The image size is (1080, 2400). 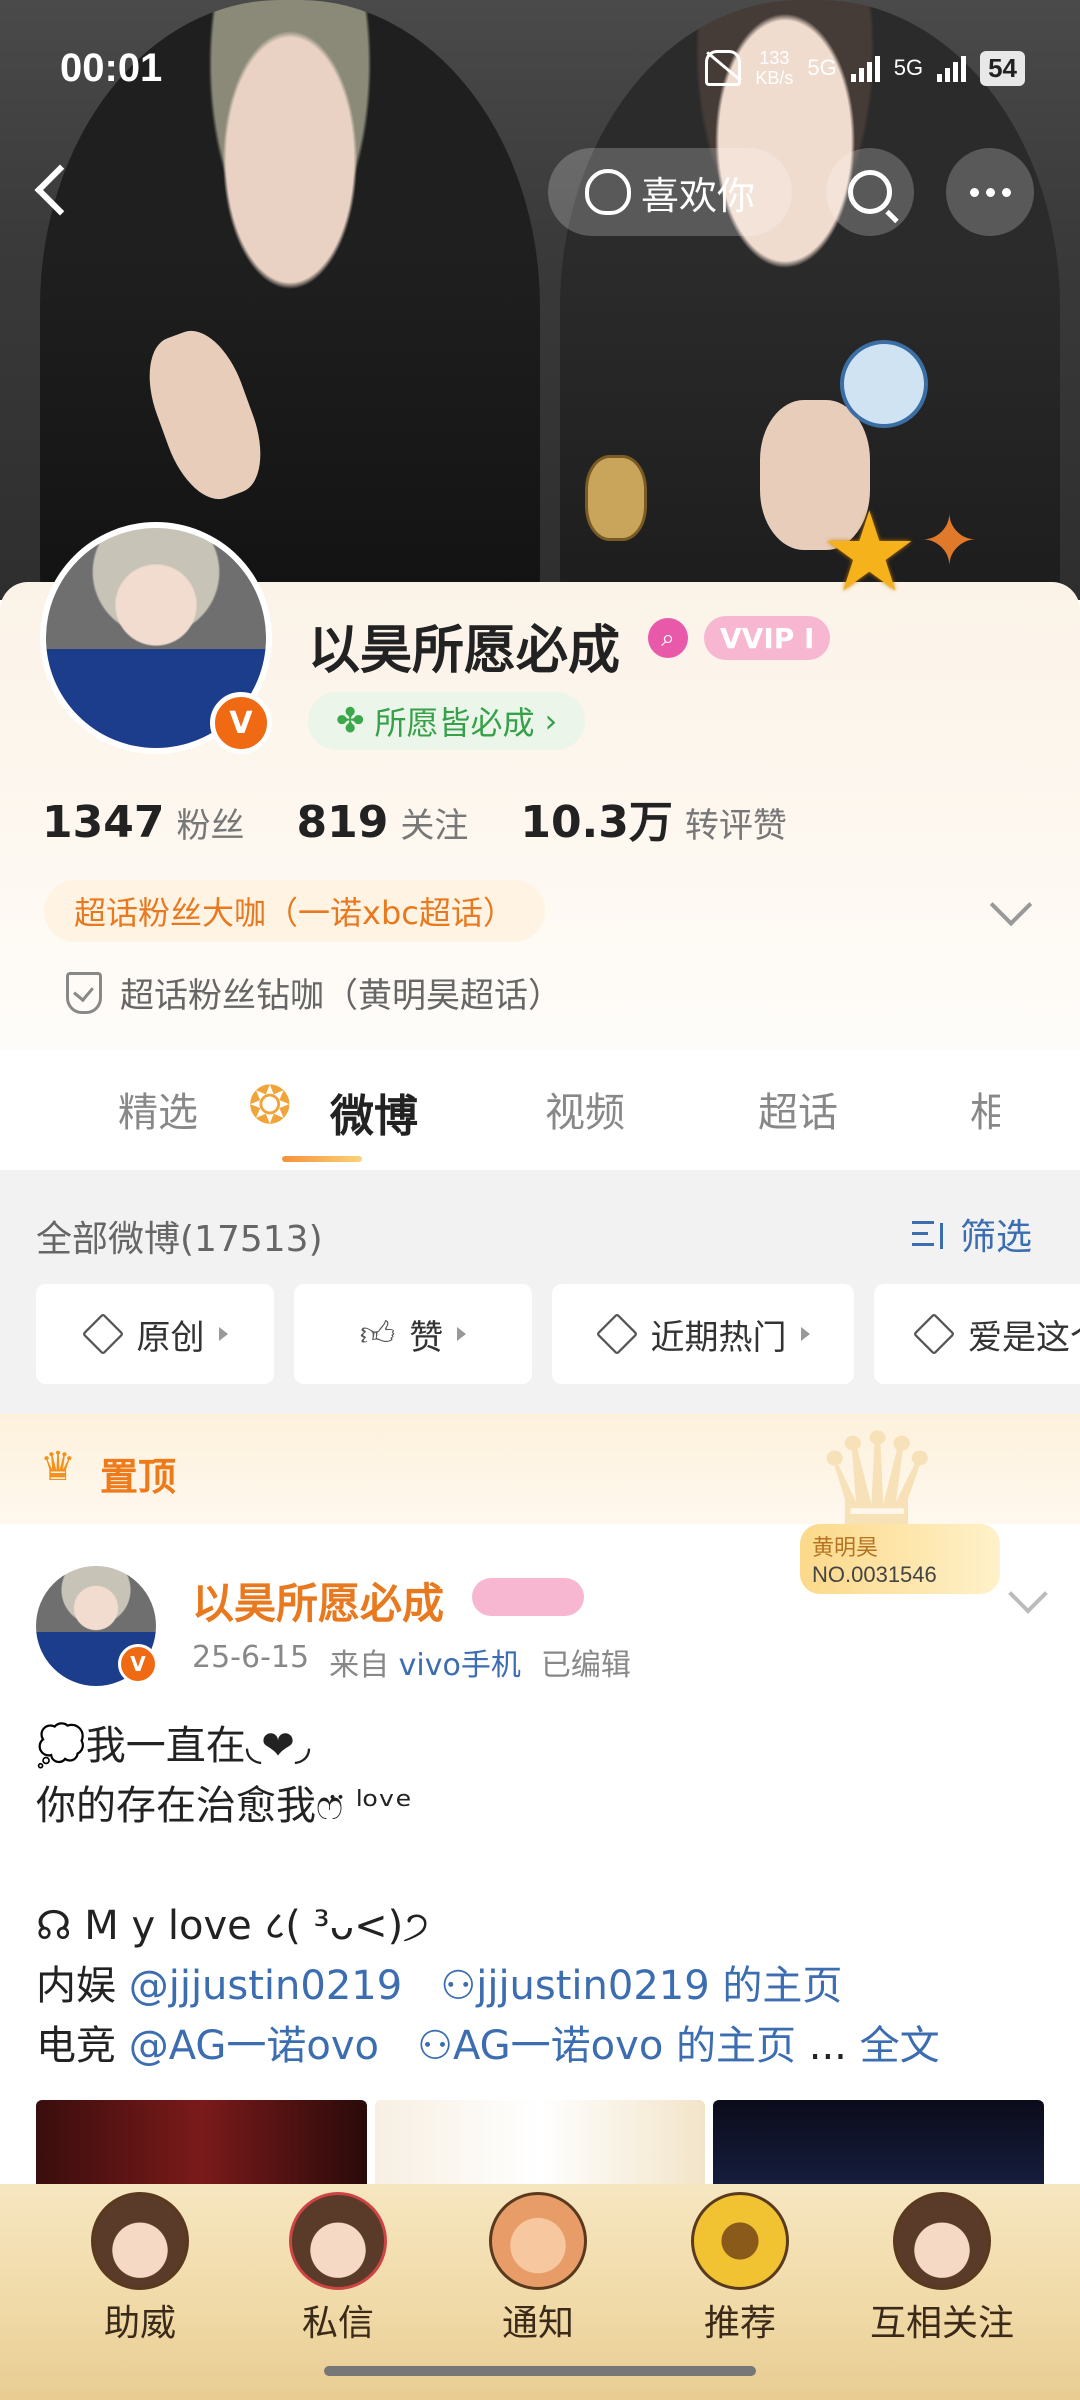 What do you see at coordinates (659, 1986) in the screenshot?
I see `homepage-link-text: jjjustin0219 的主页` at bounding box center [659, 1986].